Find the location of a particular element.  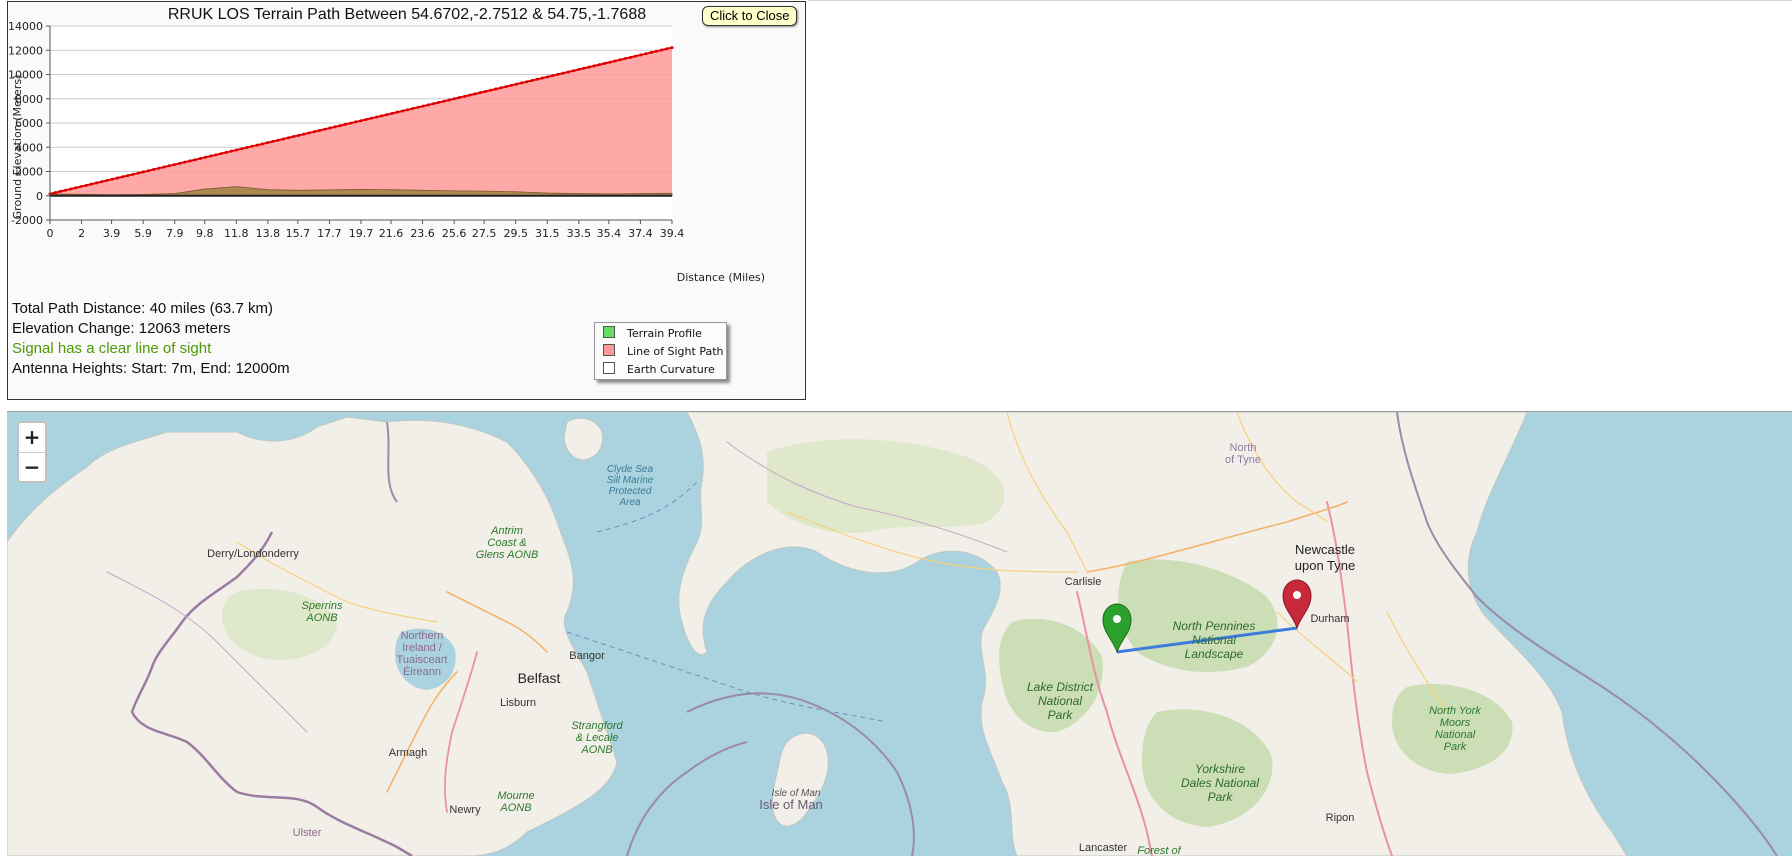

x-tick-label: 7.9 is located at coordinates (175, 233).